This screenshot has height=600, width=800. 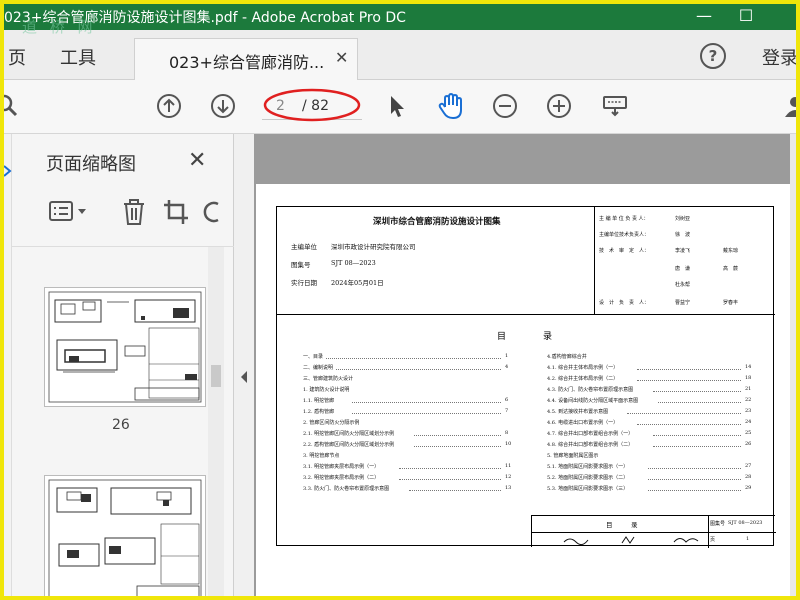 What do you see at coordinates (650, 434) in the screenshot?
I see `toc-entry: 4.7. 综合井出口部布置组合示例（一） 25` at bounding box center [650, 434].